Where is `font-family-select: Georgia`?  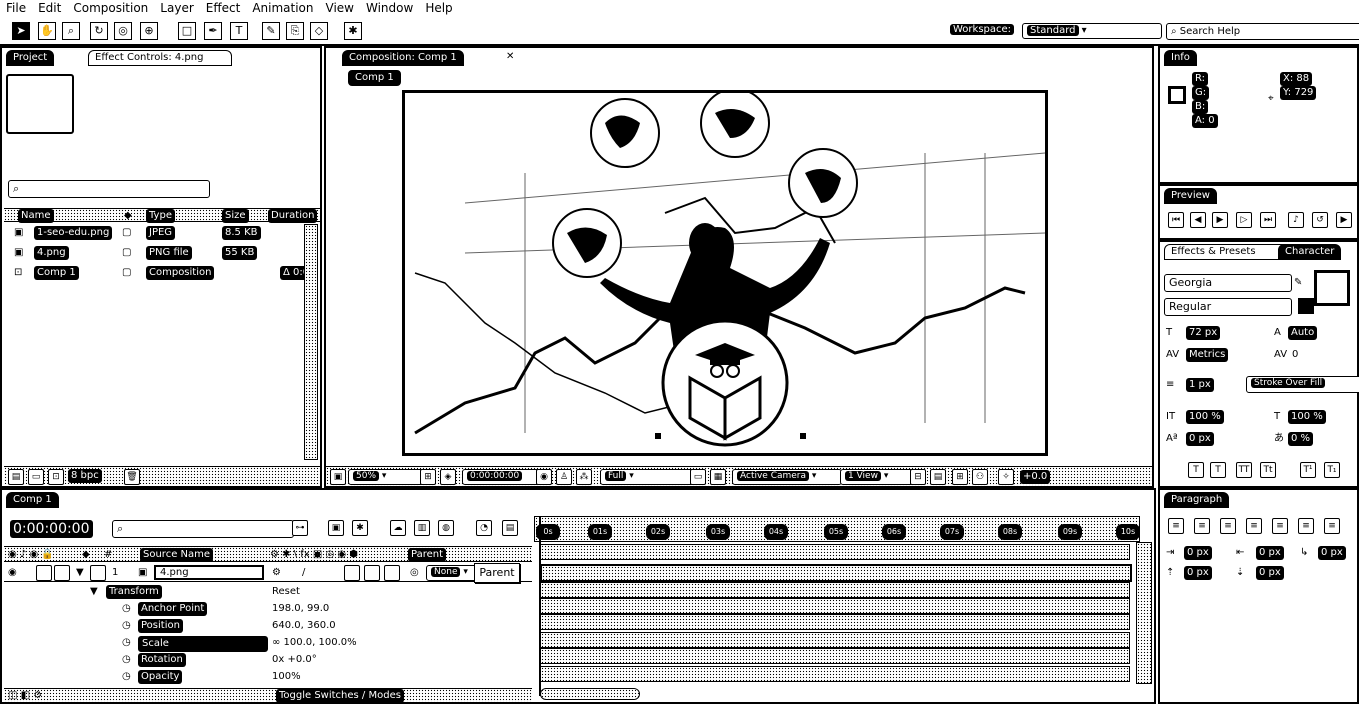 font-family-select: Georgia is located at coordinates (1228, 283).